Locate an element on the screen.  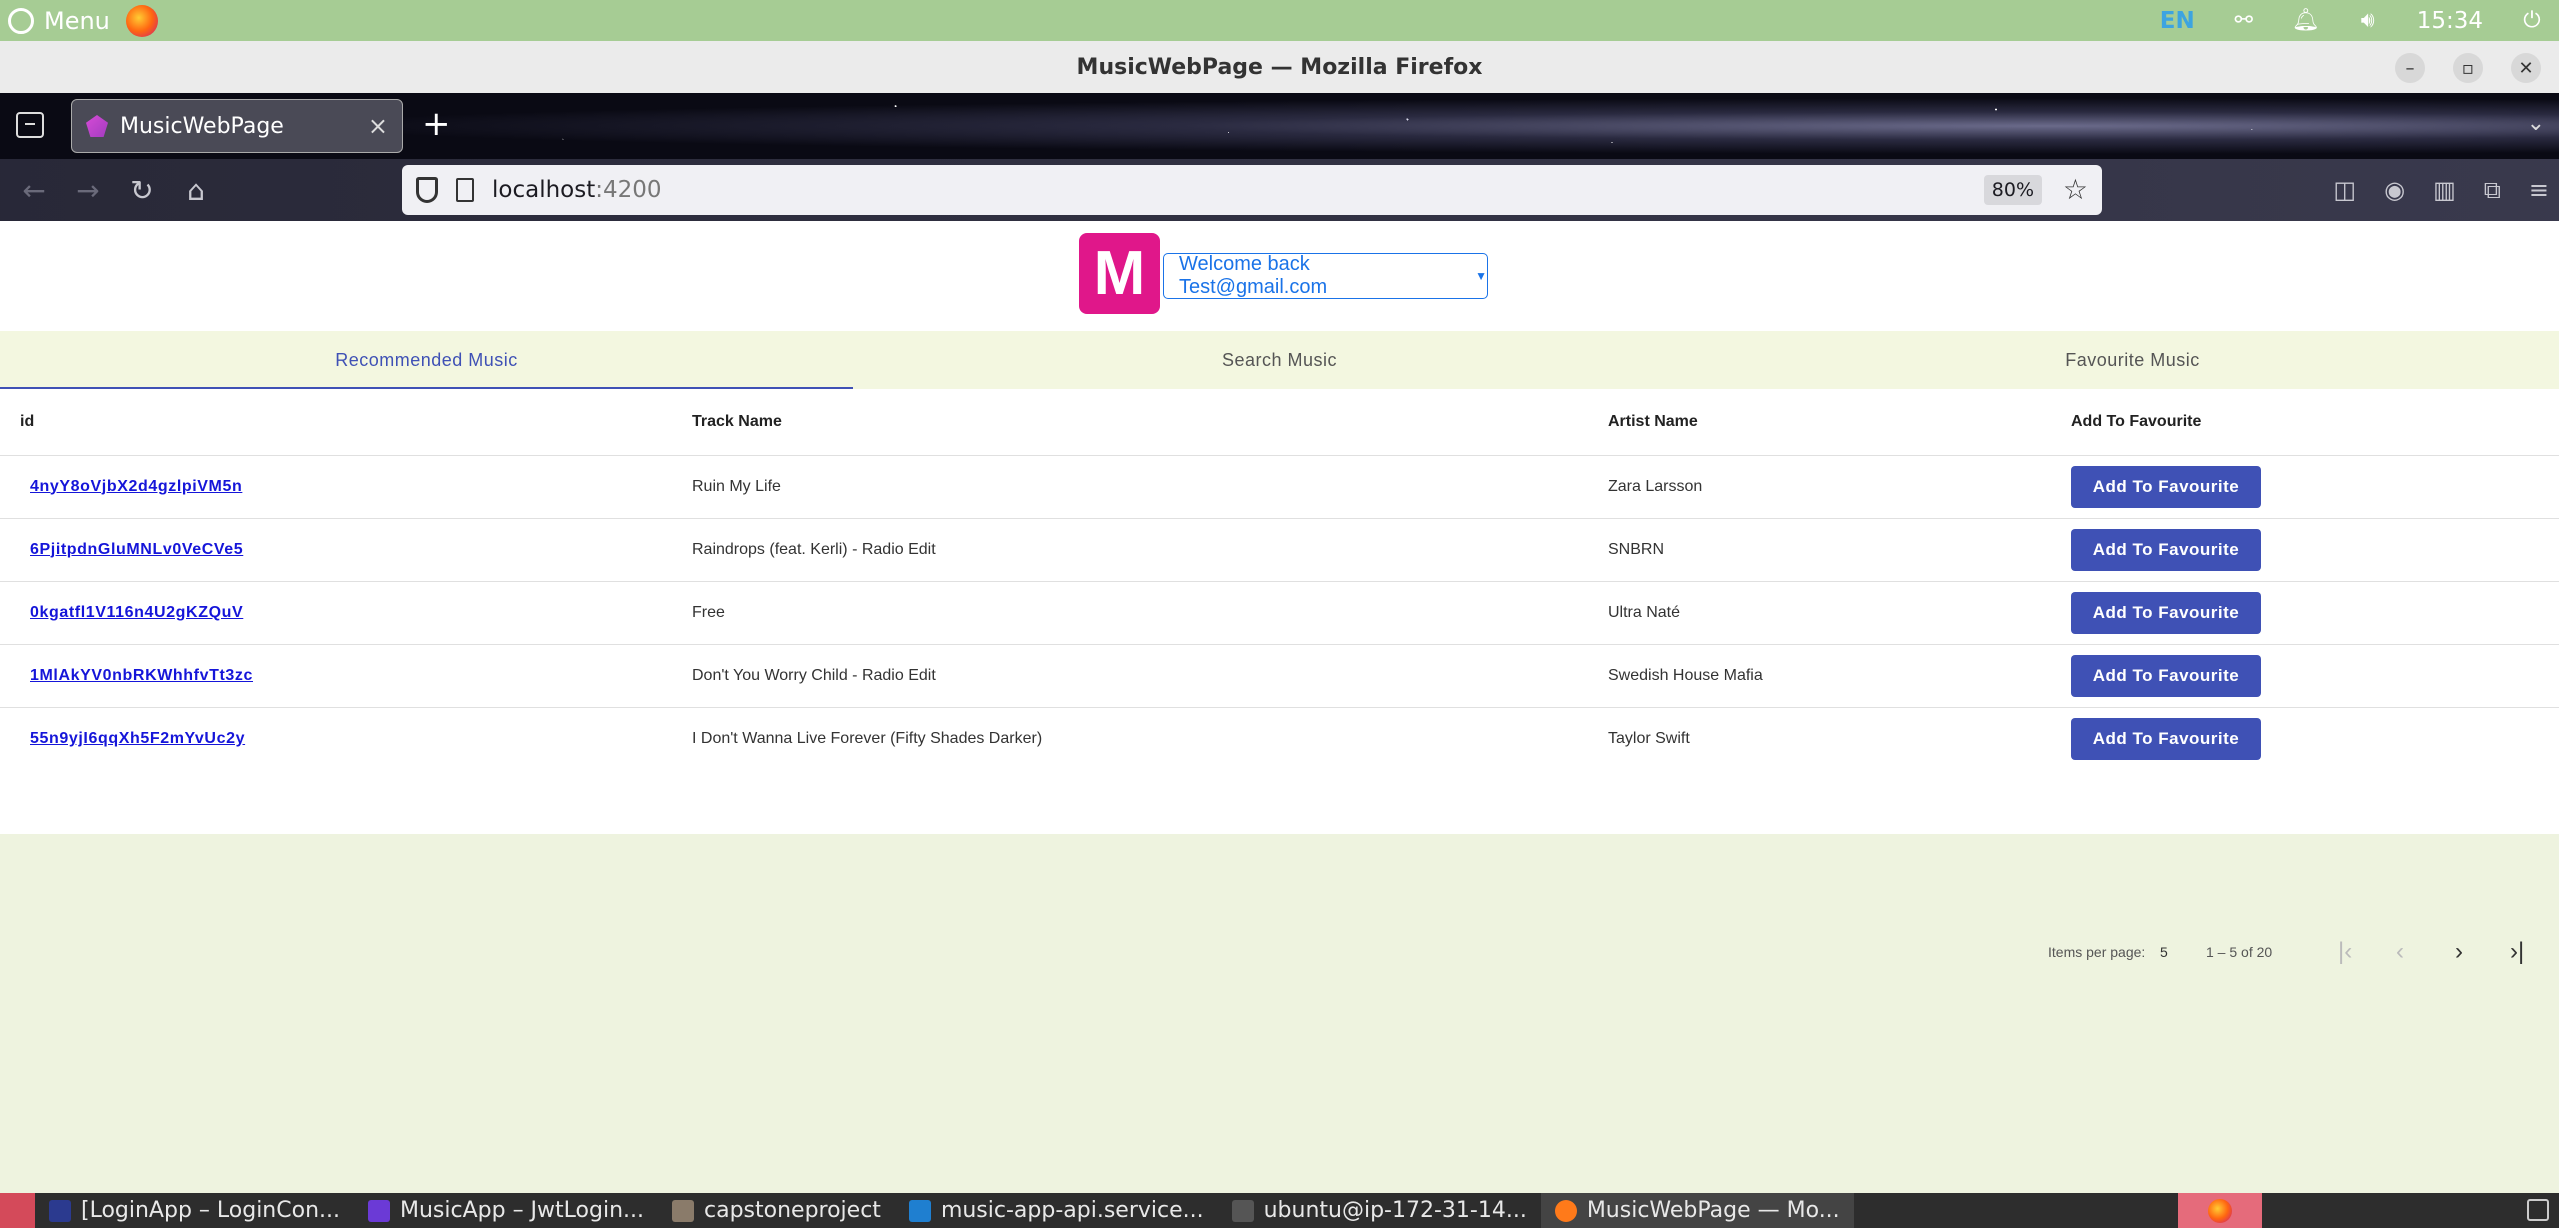
window-titlebar: MusicWebPage — Mozilla Firefox – ▫ ✕ is located at coordinates (1279, 67).